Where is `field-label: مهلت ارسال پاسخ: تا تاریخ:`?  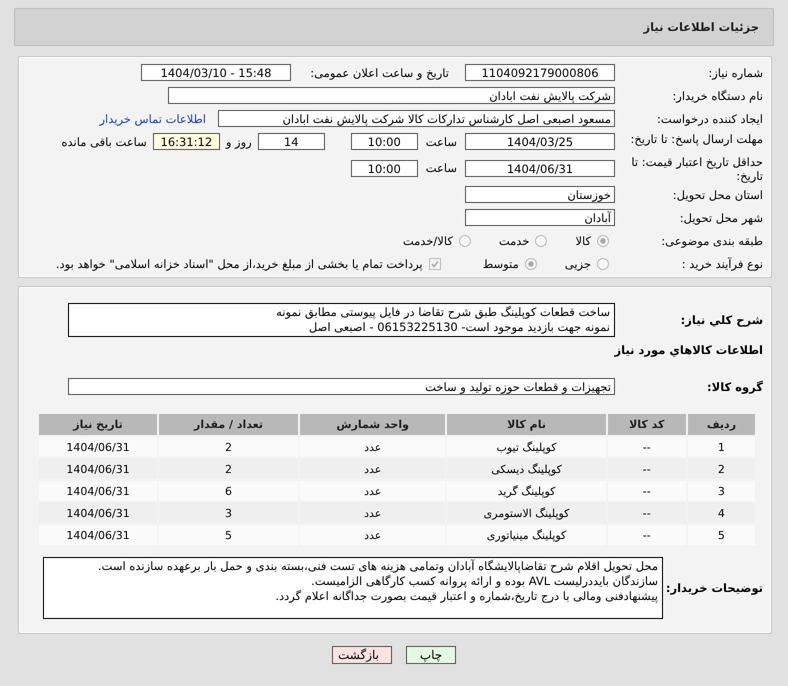 field-label: مهلت ارسال پاسخ: تا تاریخ: is located at coordinates (696, 138).